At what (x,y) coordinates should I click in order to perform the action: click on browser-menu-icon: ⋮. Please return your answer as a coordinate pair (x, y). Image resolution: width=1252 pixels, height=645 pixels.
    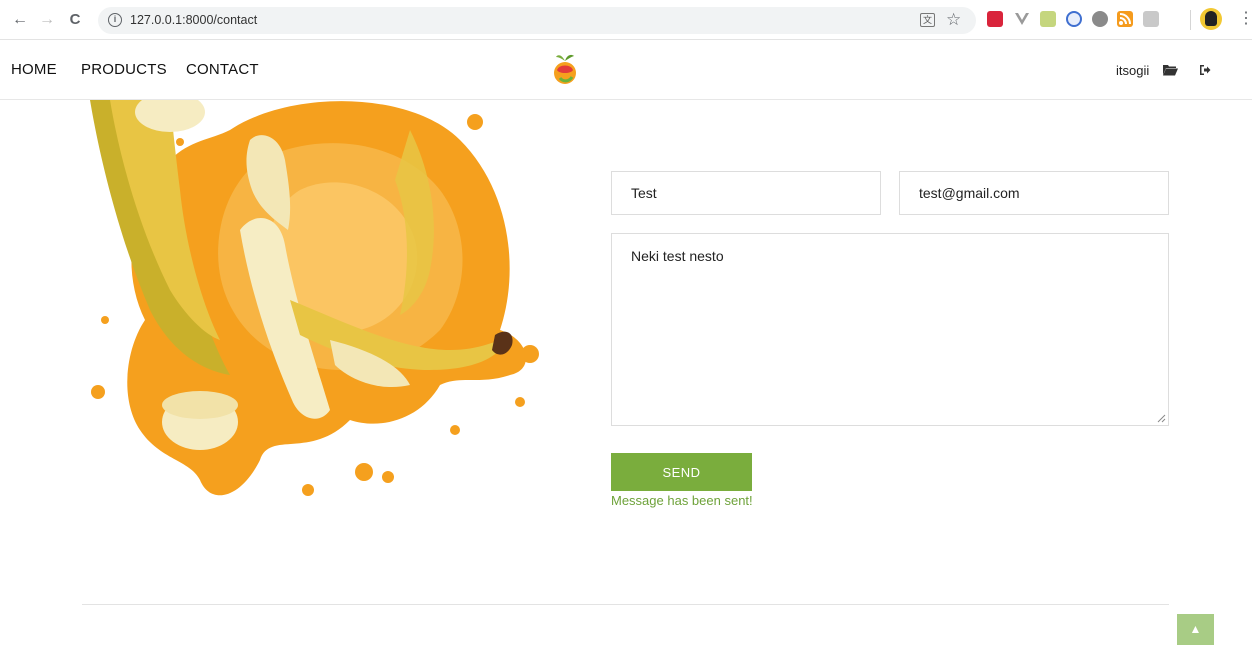
    Looking at the image, I should click on (1245, 19).